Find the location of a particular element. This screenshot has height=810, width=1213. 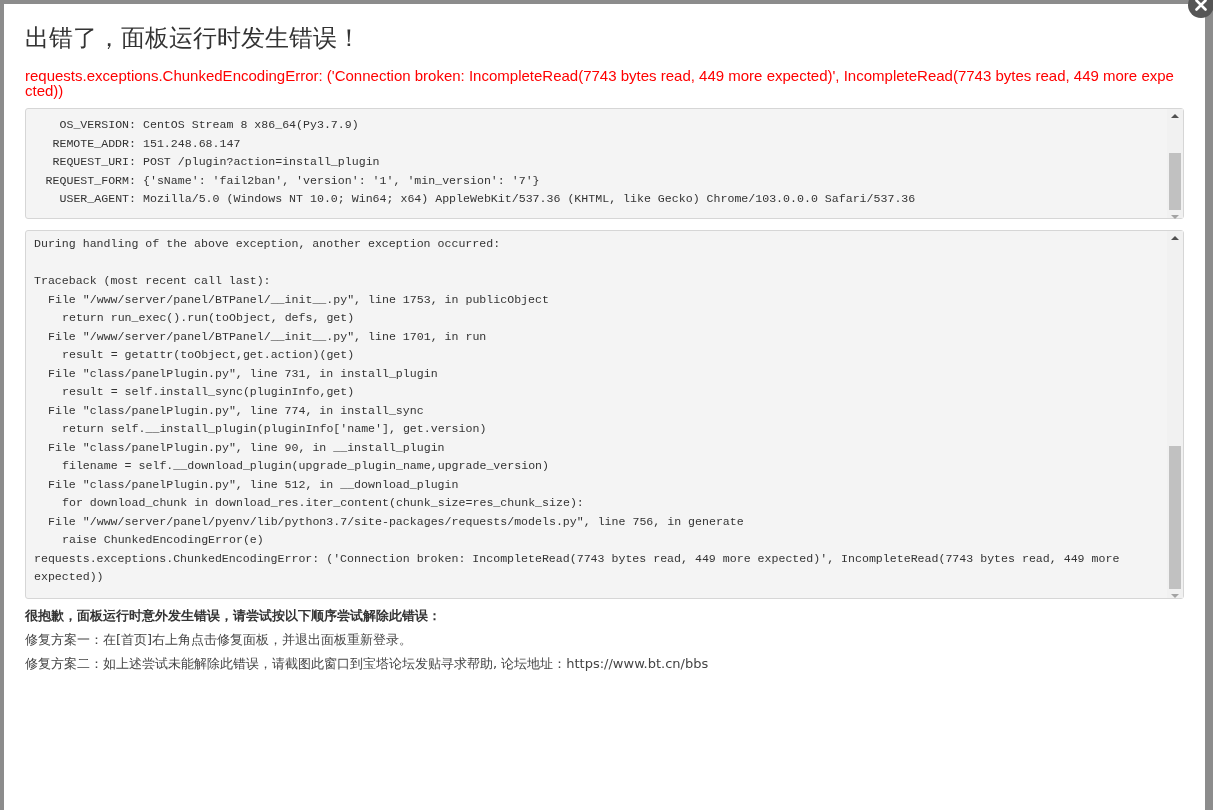

help-step: 修复方案二：如上述尝试未能解除此错误，请截图此窗口到宝塔论坛发贴寻求帮助, 论坛地址：https://www.bt.cn/bbs is located at coordinates (604, 664).